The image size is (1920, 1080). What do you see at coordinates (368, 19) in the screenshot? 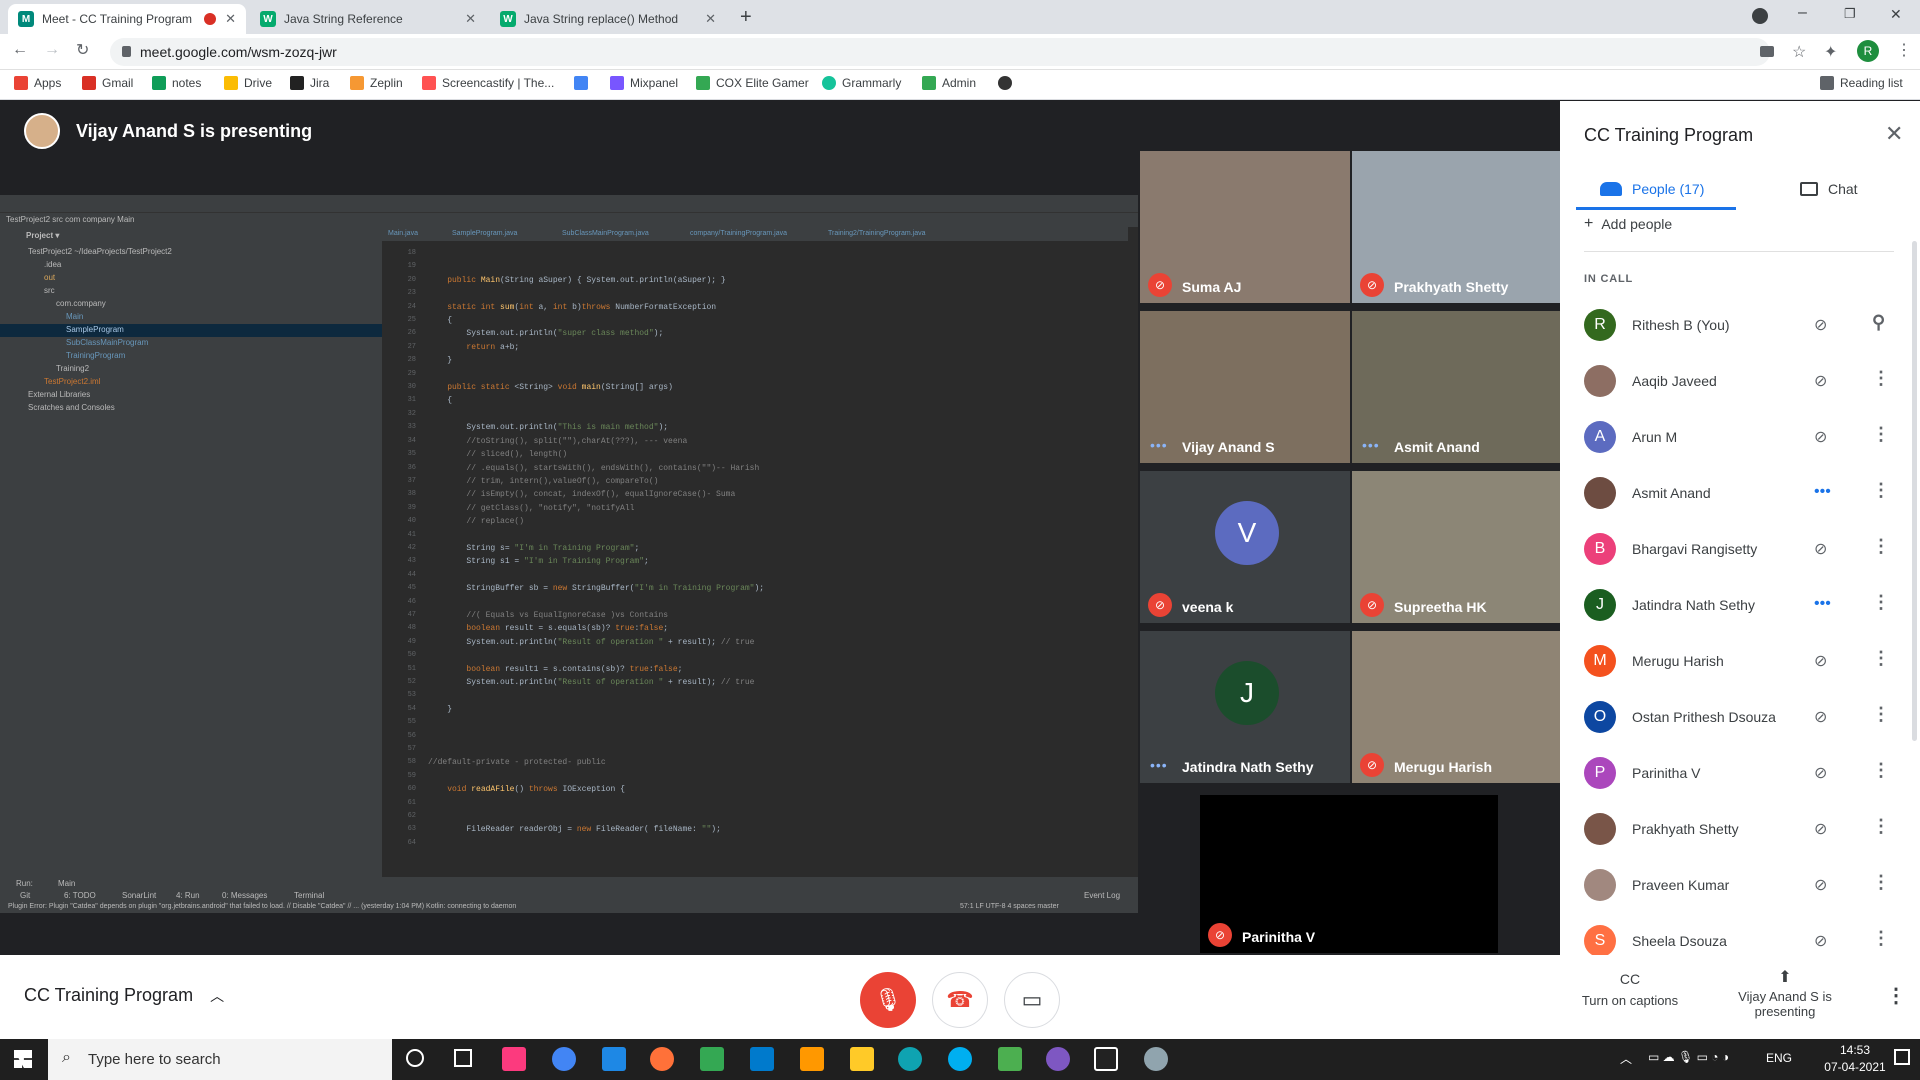
I see `tab-java-string-reference: W Java String Reference ✕` at bounding box center [368, 19].